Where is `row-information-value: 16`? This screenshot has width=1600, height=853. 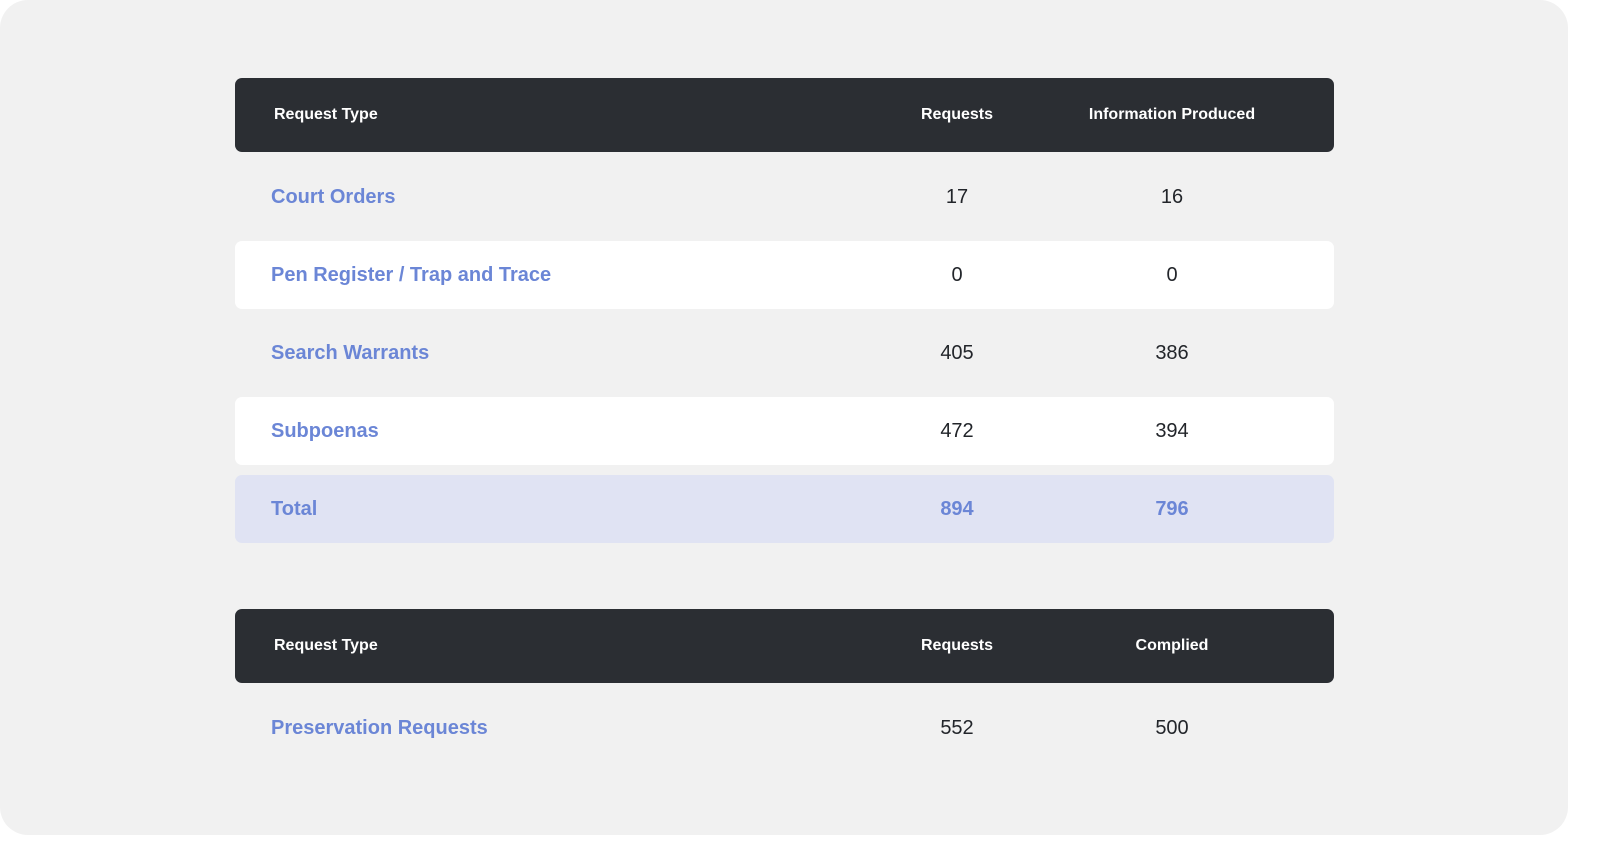 row-information-value: 16 is located at coordinates (1172, 196).